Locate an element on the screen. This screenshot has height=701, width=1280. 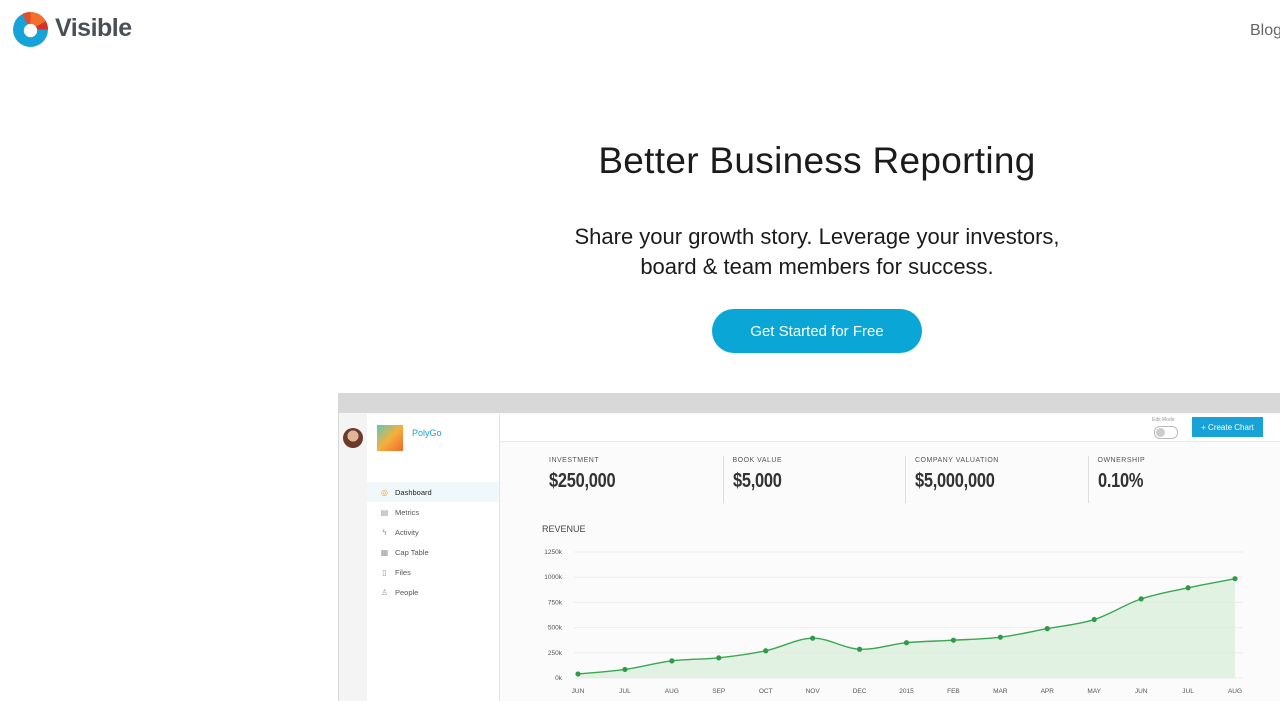
x-tick-label: SEP is located at coordinates (718, 691).